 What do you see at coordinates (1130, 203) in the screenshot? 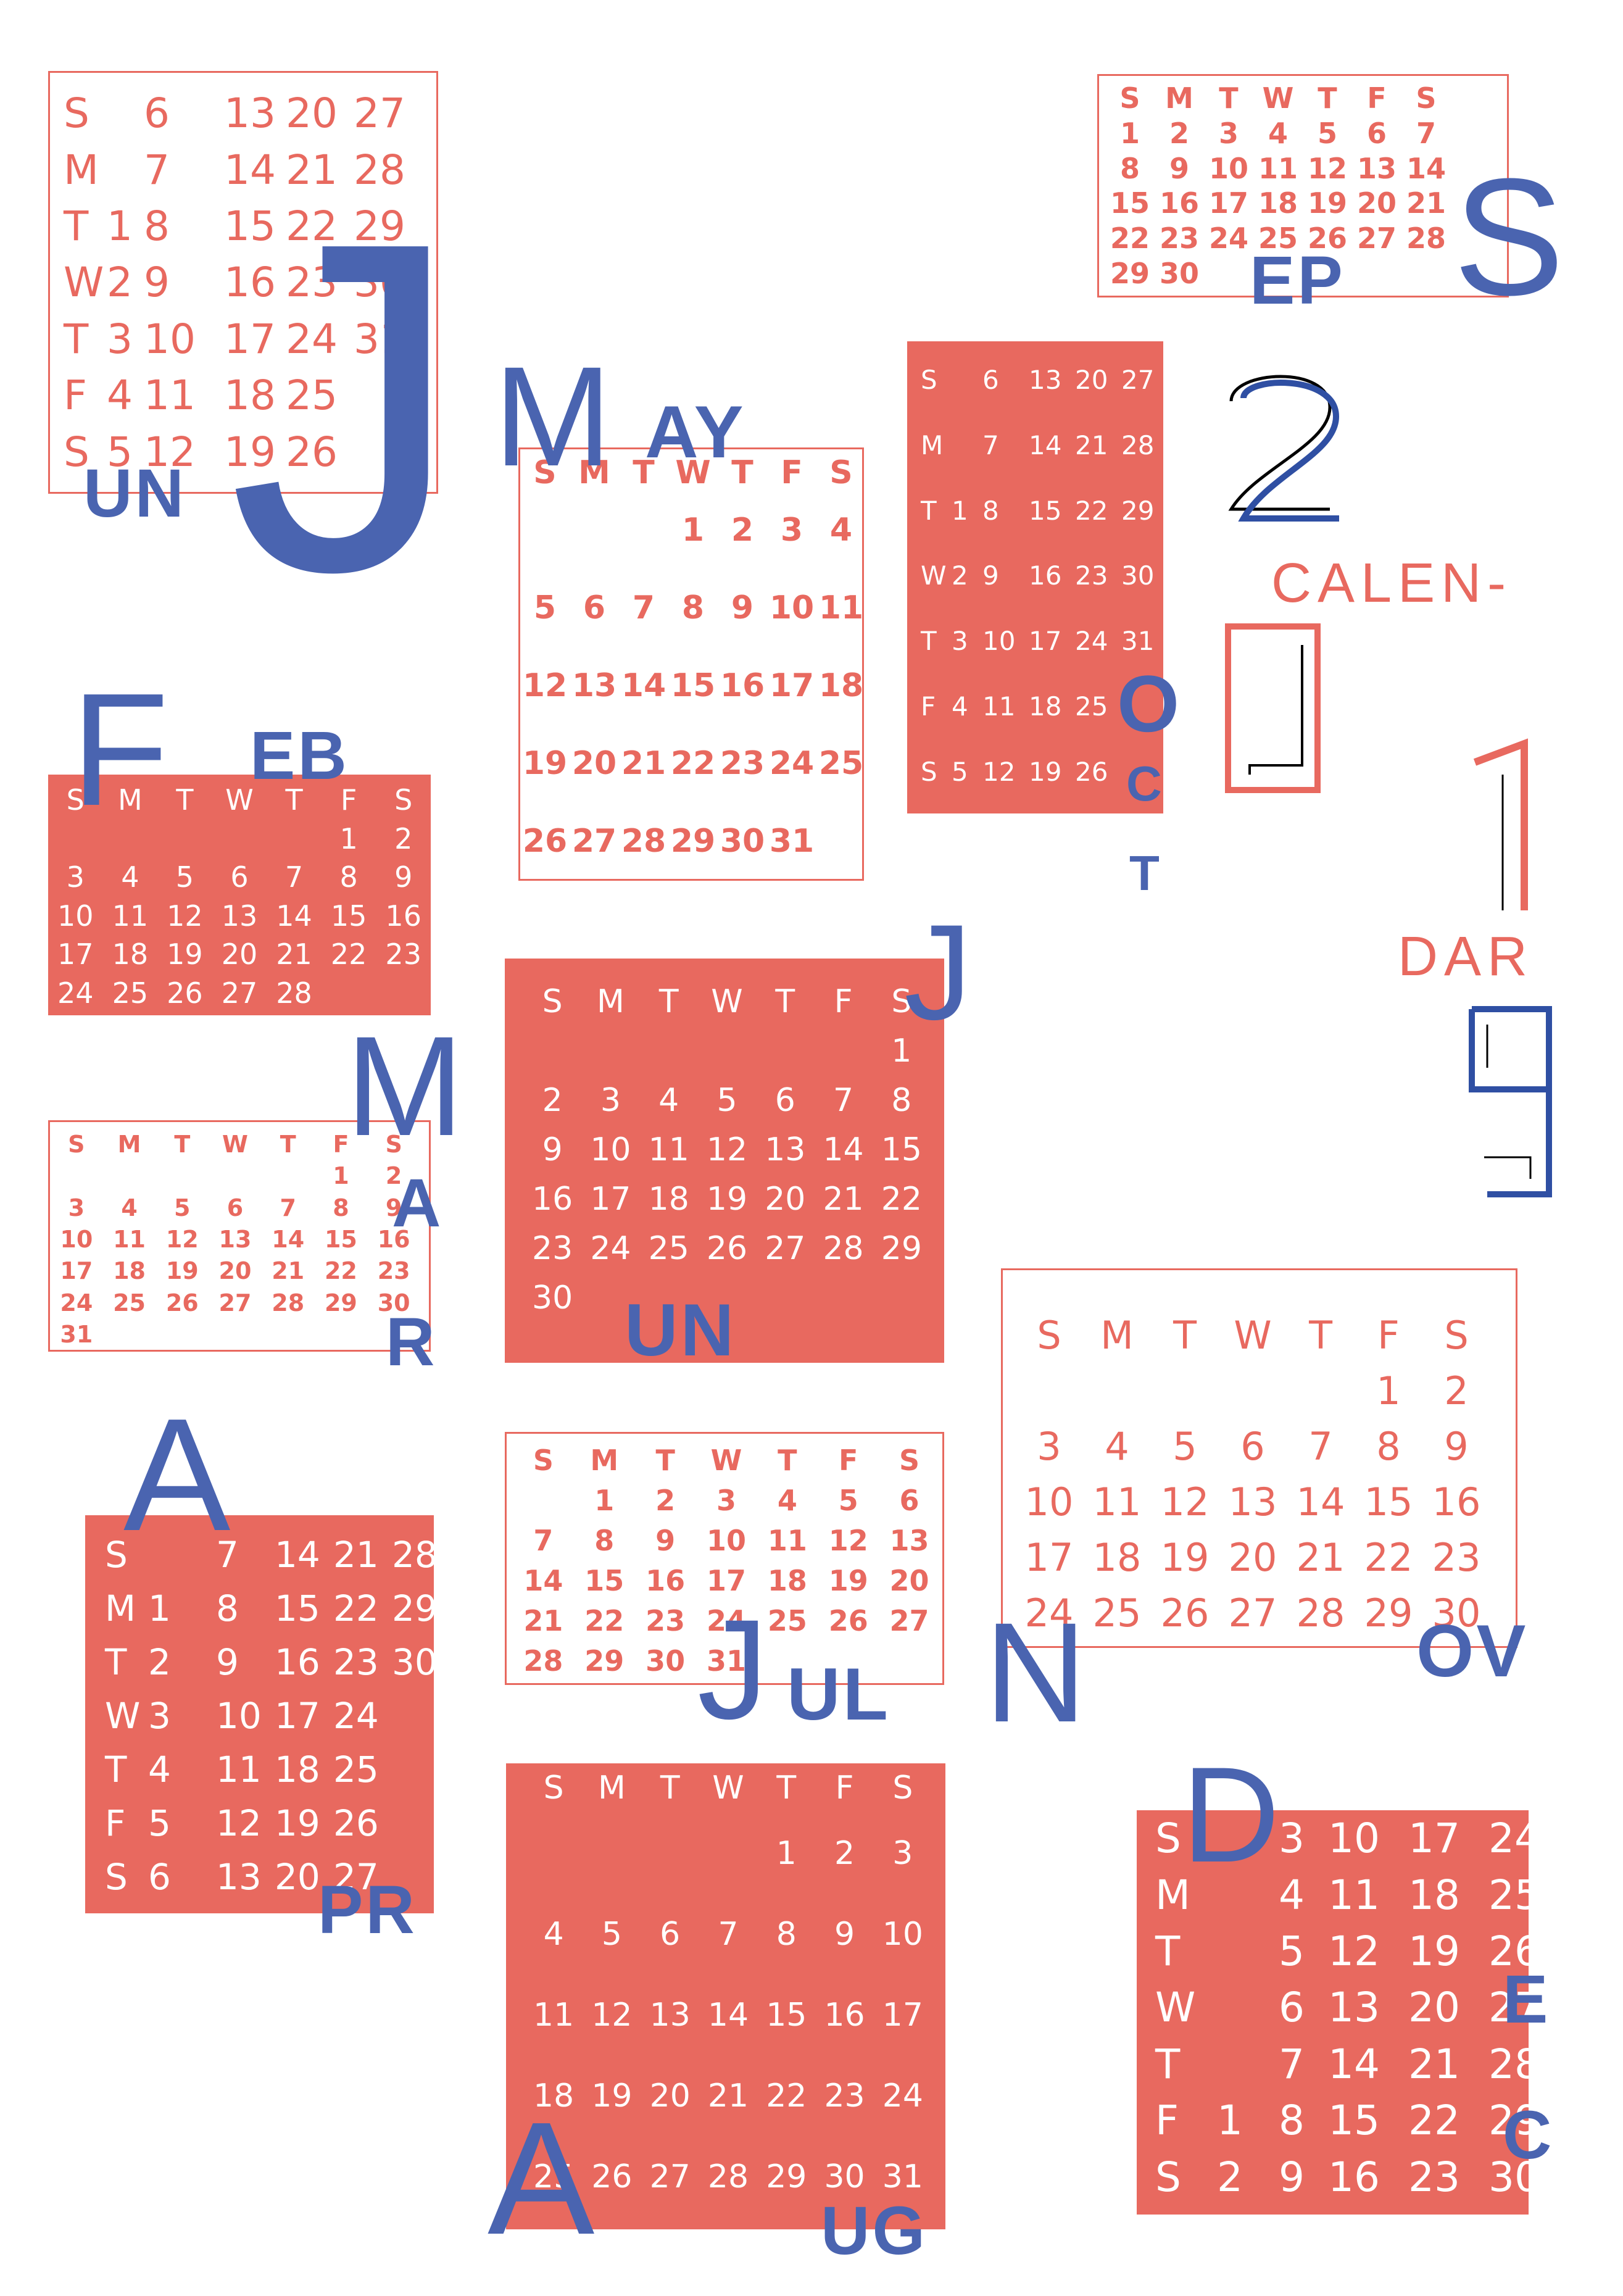
I see `day-cell: 15` at bounding box center [1130, 203].